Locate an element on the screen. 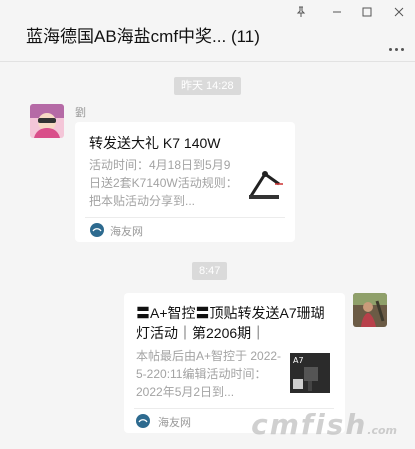 Image resolution: width=415 pixels, height=449 pixels. card-thumbnail is located at coordinates (267, 184).